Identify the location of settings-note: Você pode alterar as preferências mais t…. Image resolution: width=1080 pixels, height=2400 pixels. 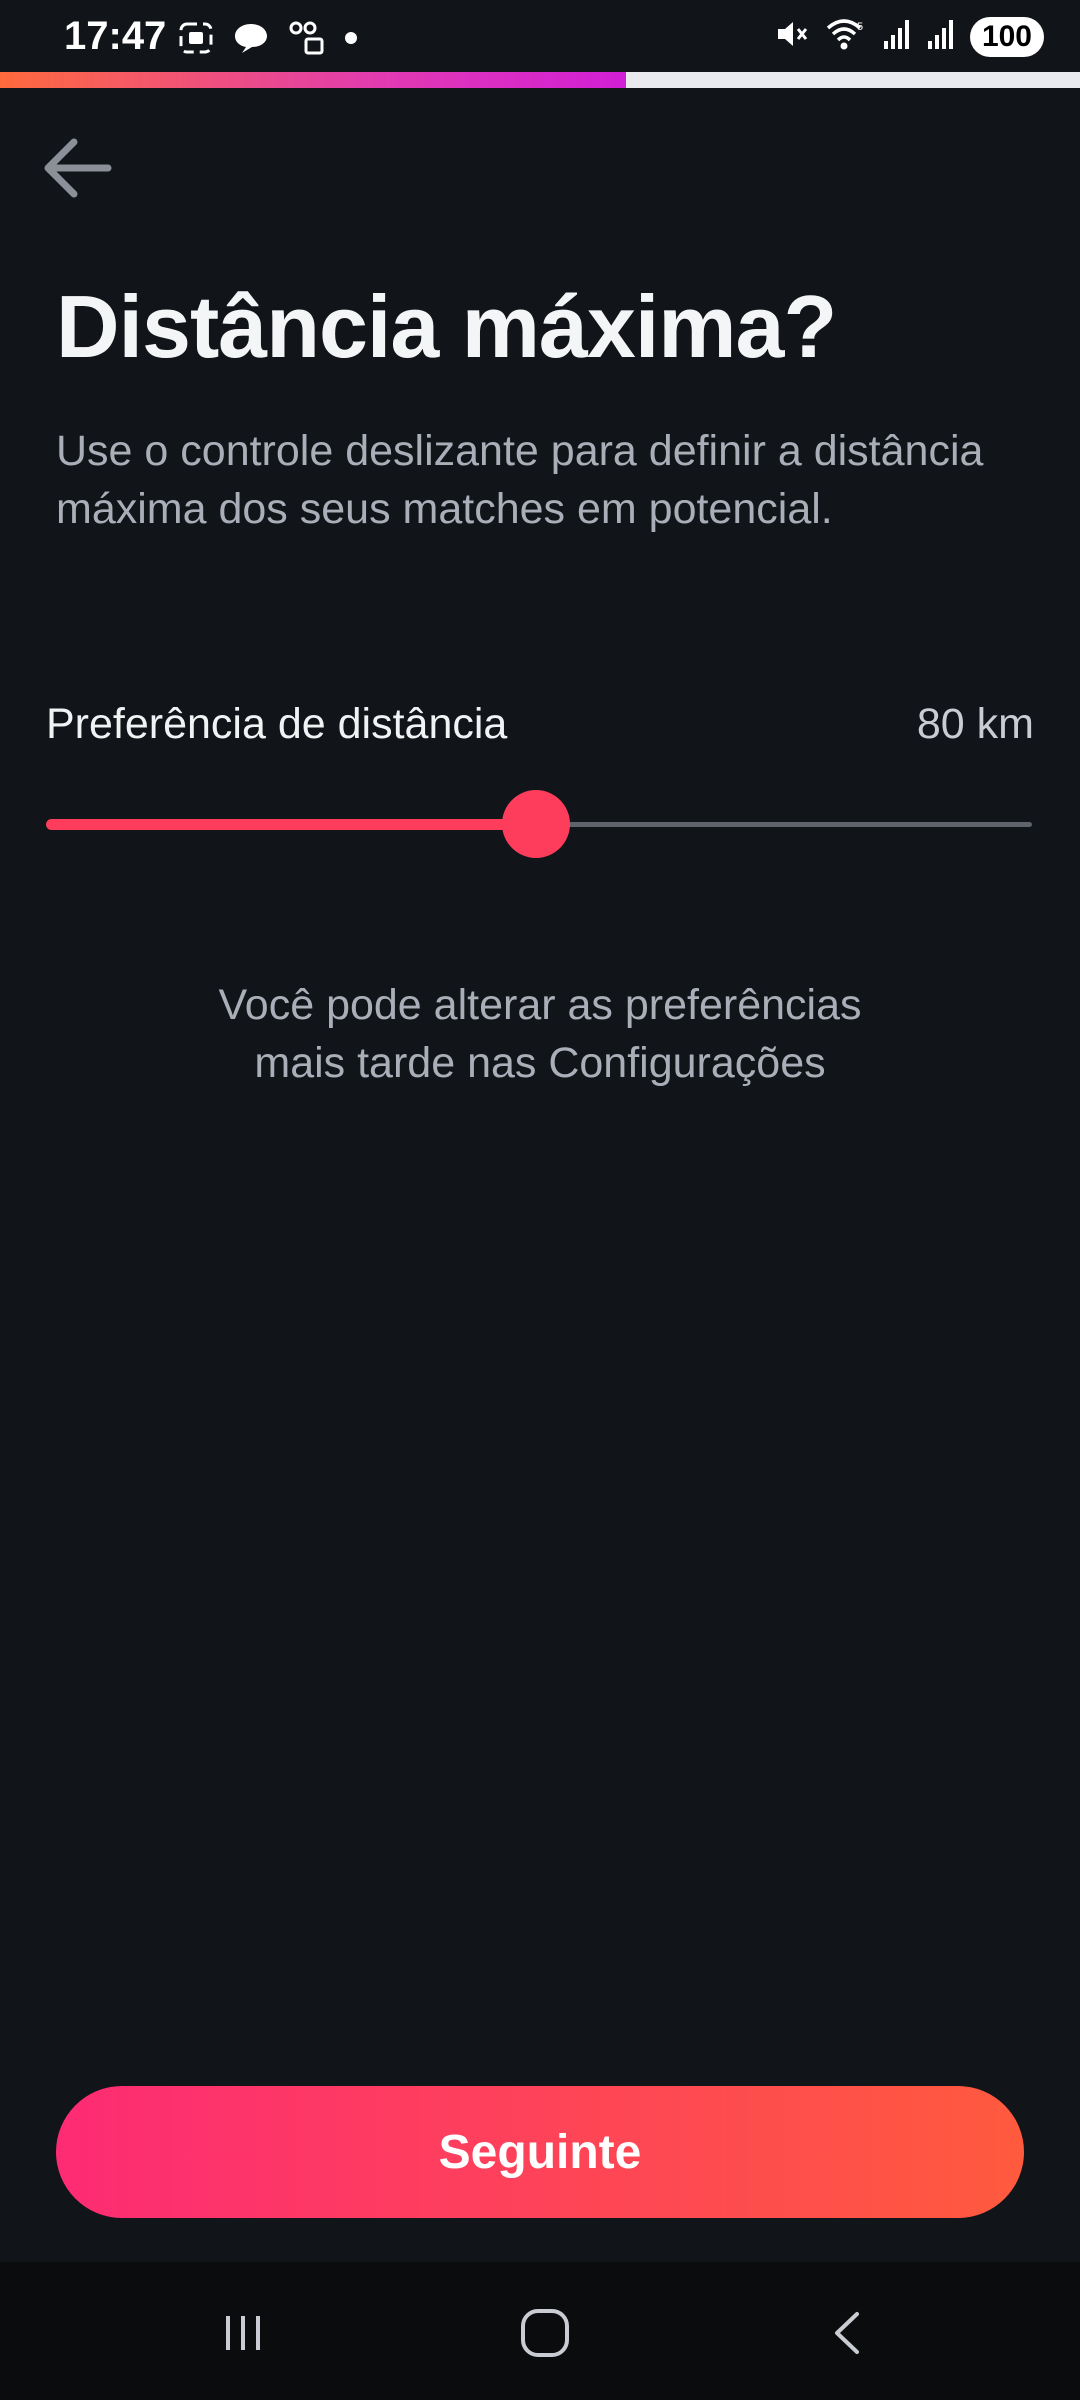
(540, 1034).